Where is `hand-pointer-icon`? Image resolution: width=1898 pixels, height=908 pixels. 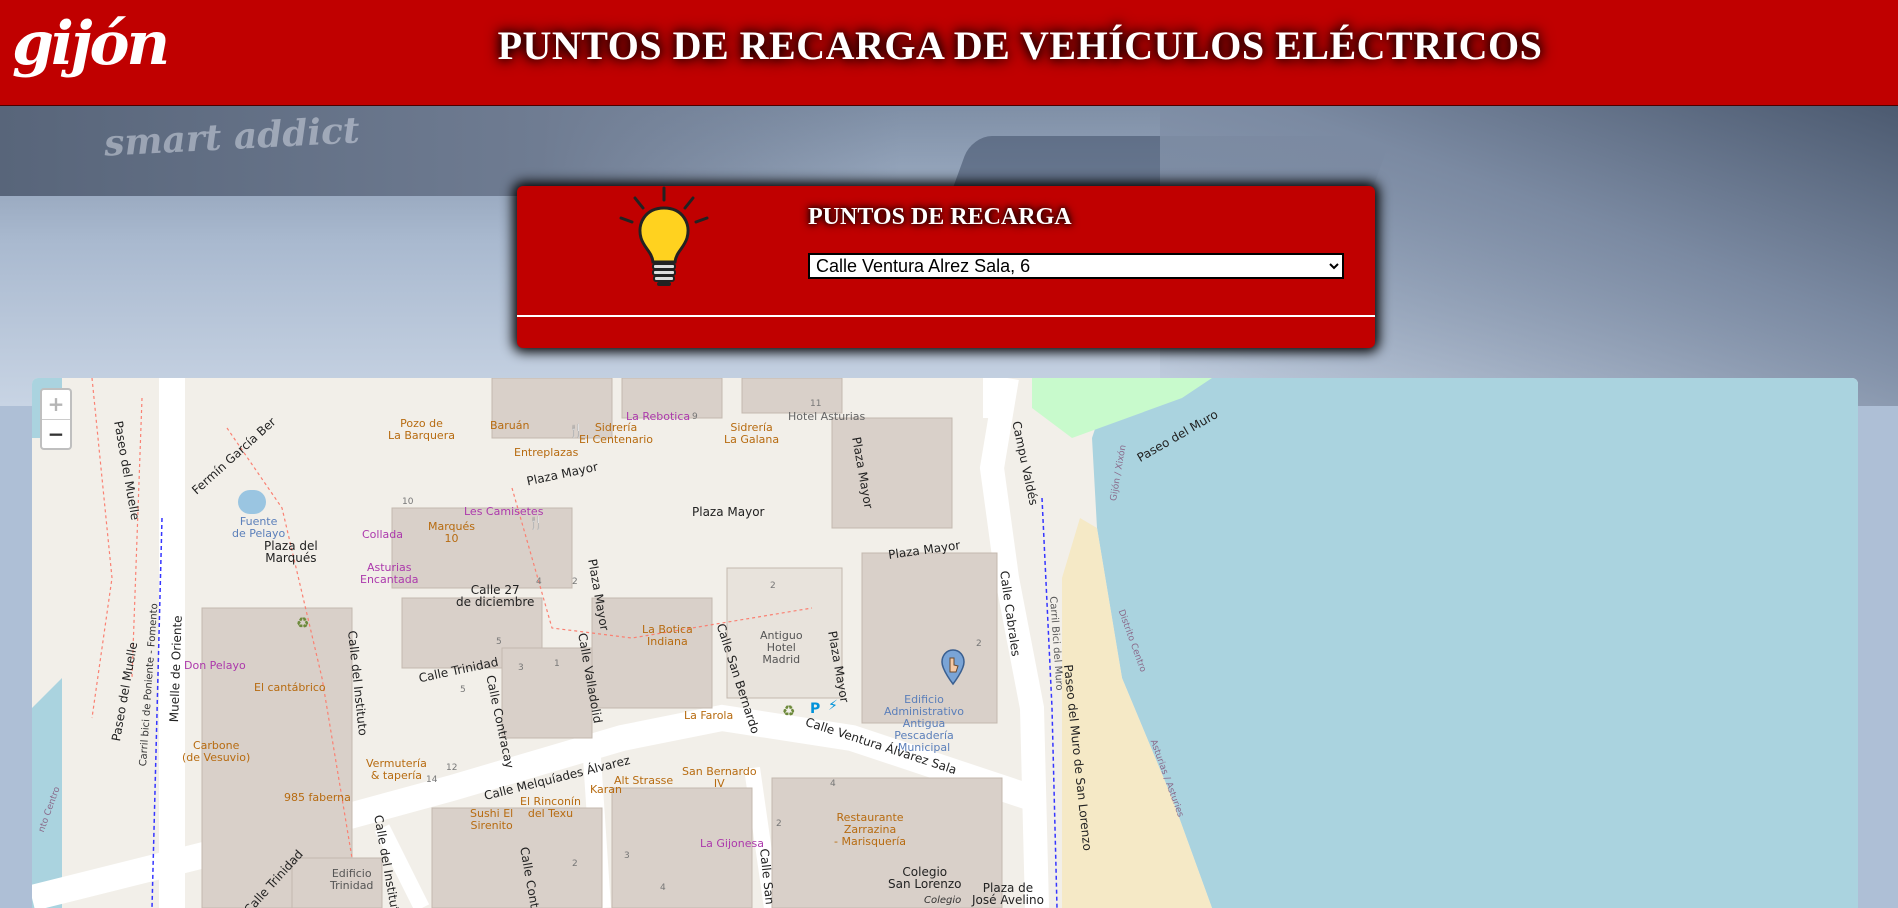 hand-pointer-icon is located at coordinates (953, 667).